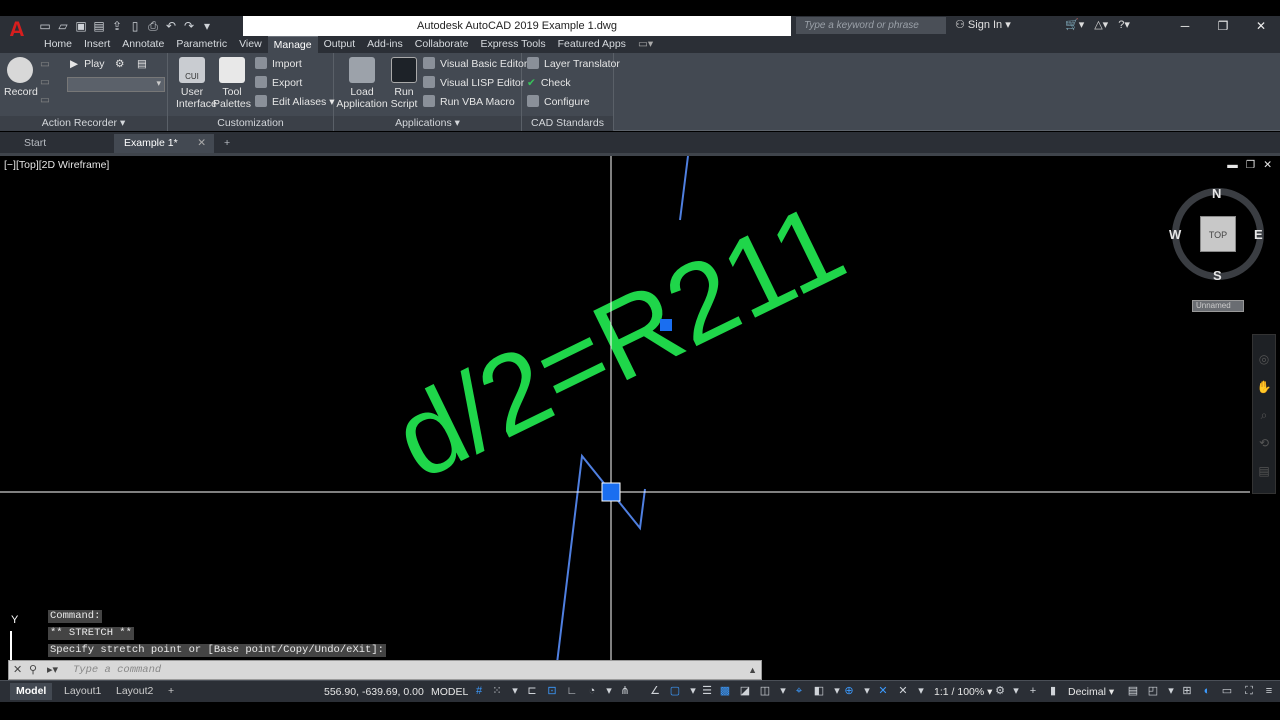  I want to click on tab-insert: Insert, so click(97, 44).